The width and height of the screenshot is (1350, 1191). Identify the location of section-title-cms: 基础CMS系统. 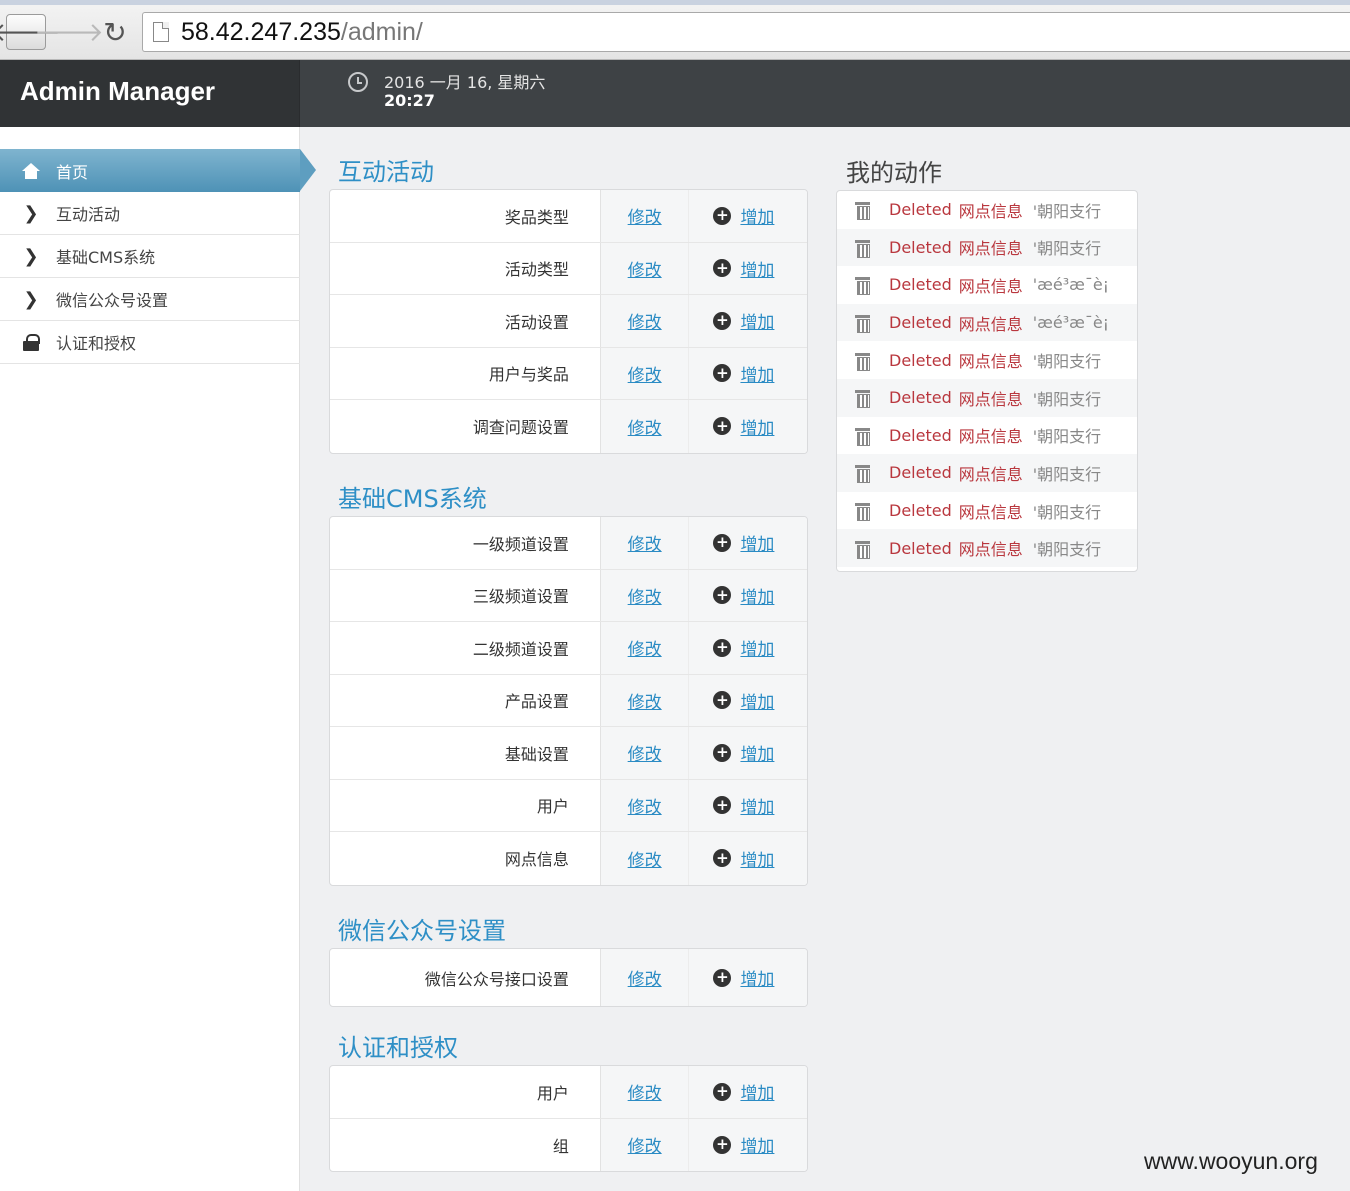
(412, 496).